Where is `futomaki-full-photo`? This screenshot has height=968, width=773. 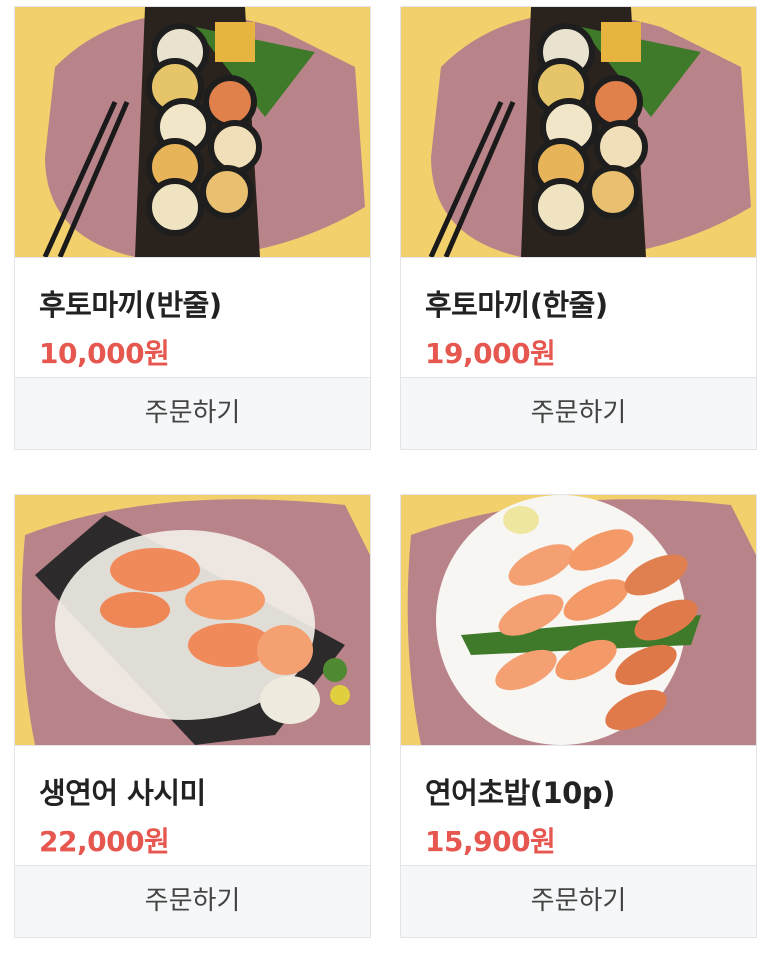 futomaki-full-photo is located at coordinates (578, 132).